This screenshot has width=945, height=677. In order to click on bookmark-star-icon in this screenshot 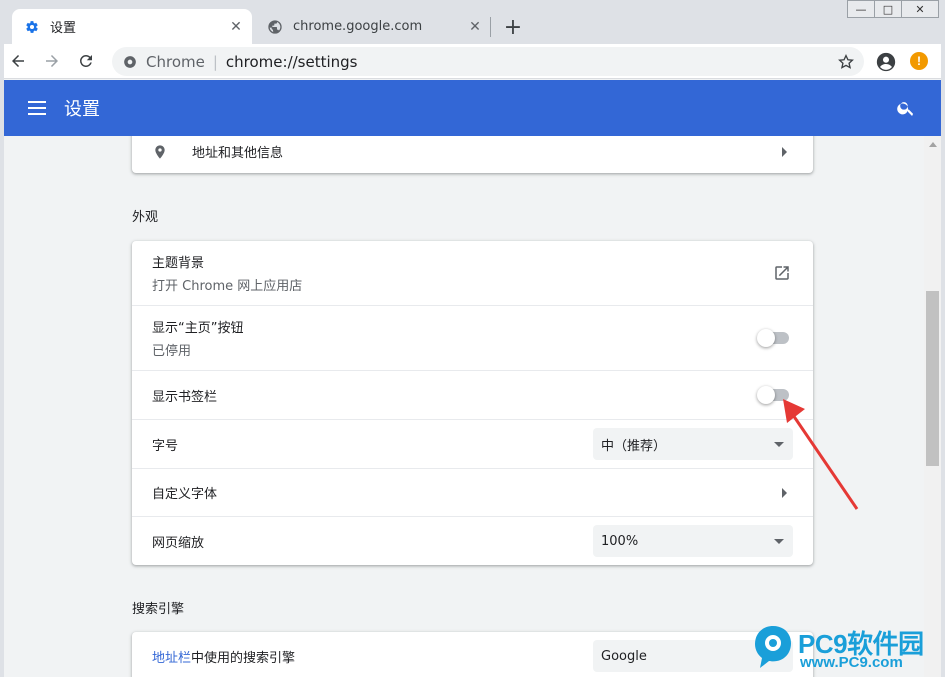, I will do `click(846, 62)`.